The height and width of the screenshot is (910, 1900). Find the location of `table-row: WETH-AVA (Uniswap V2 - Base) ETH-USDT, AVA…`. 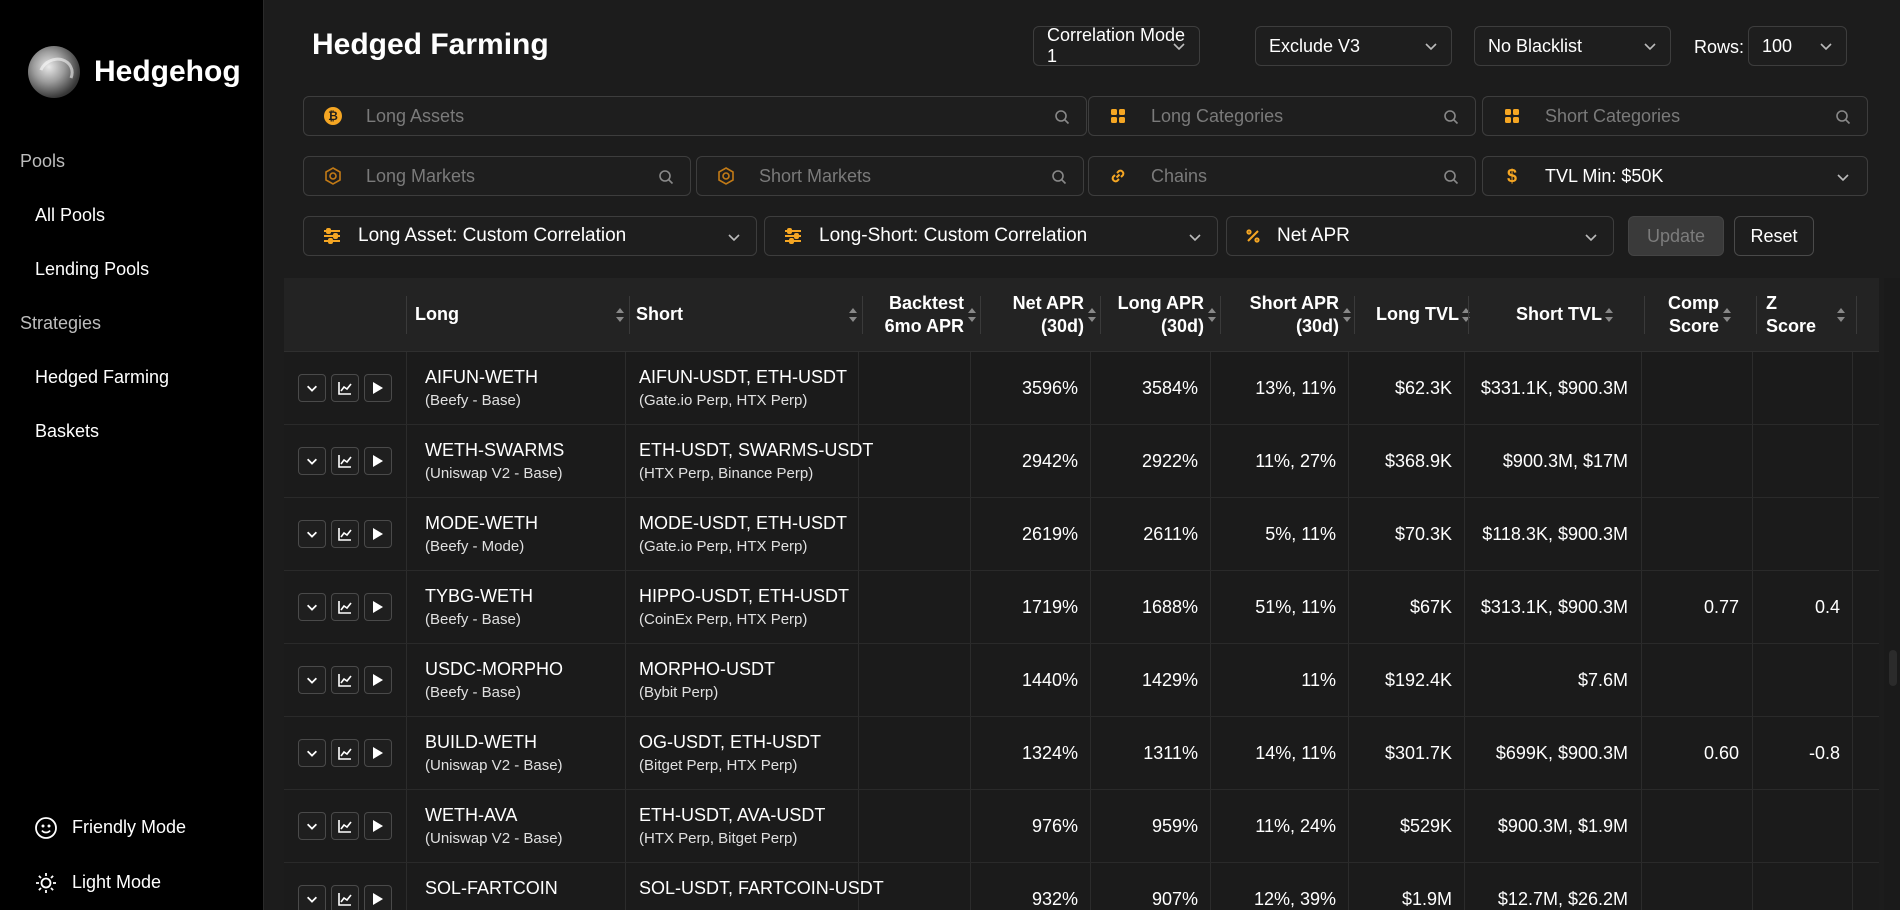

table-row: WETH-AVA (Uniswap V2 - Base) ETH-USDT, AVA… is located at coordinates (1081, 826).